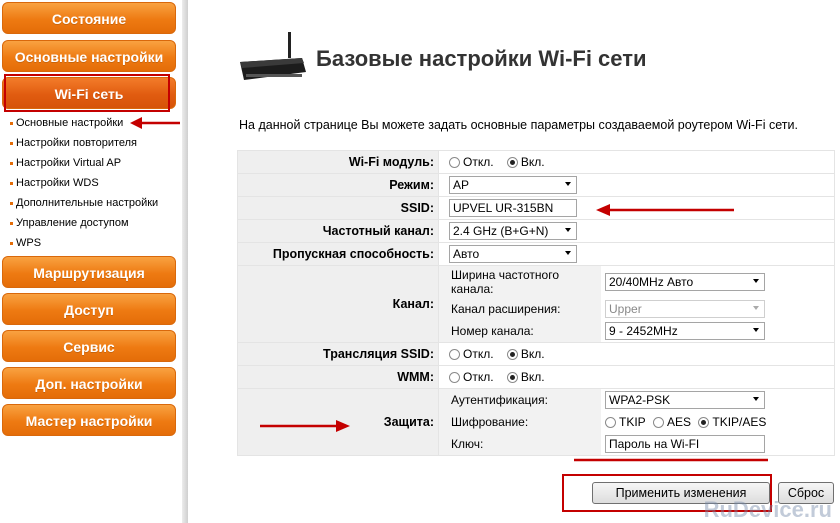 The width and height of the screenshot is (840, 523). I want to click on band-select: 2.4 GHz (B+G+N), so click(513, 231).